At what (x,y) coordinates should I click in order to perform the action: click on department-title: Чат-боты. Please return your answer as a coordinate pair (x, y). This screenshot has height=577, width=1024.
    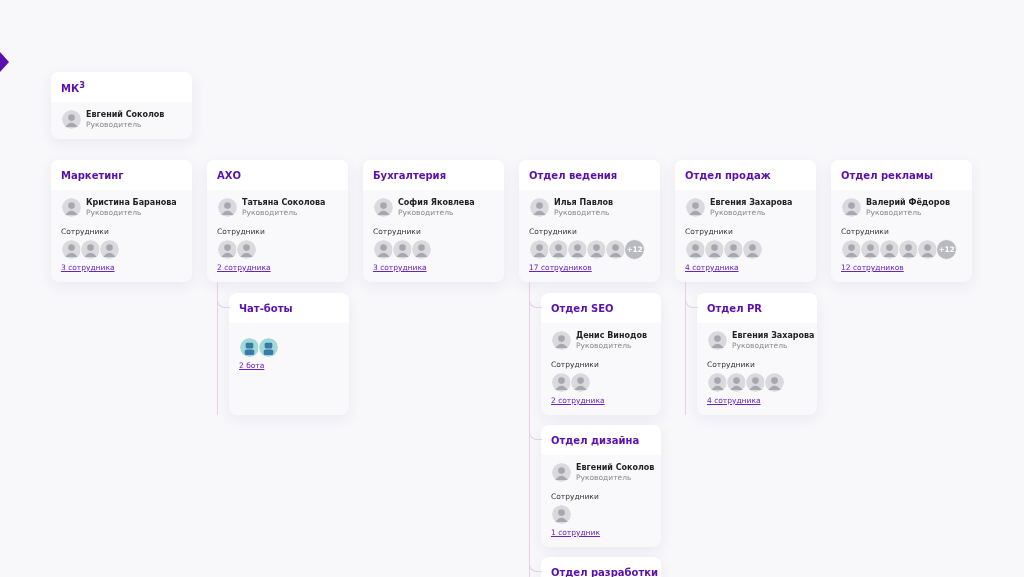
    Looking at the image, I should click on (289, 308).